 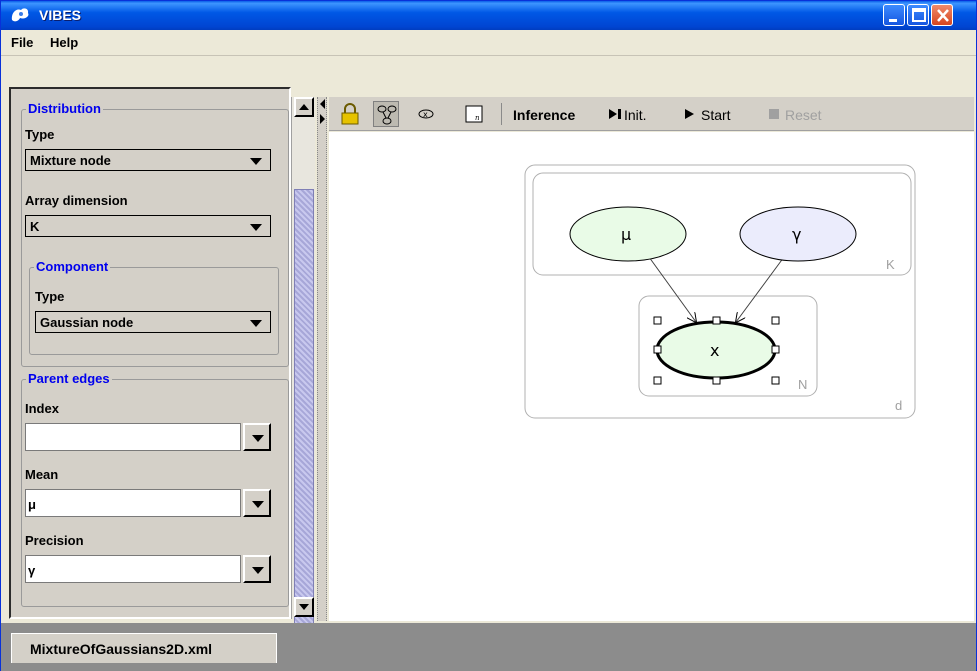 I want to click on reset-button: Reset, so click(x=807, y=114).